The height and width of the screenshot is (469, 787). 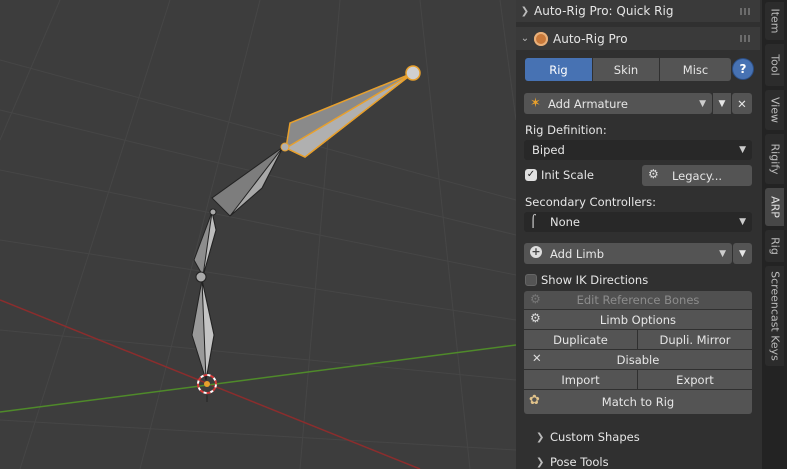 I want to click on limb-menu-button: ▼, so click(x=742, y=253).